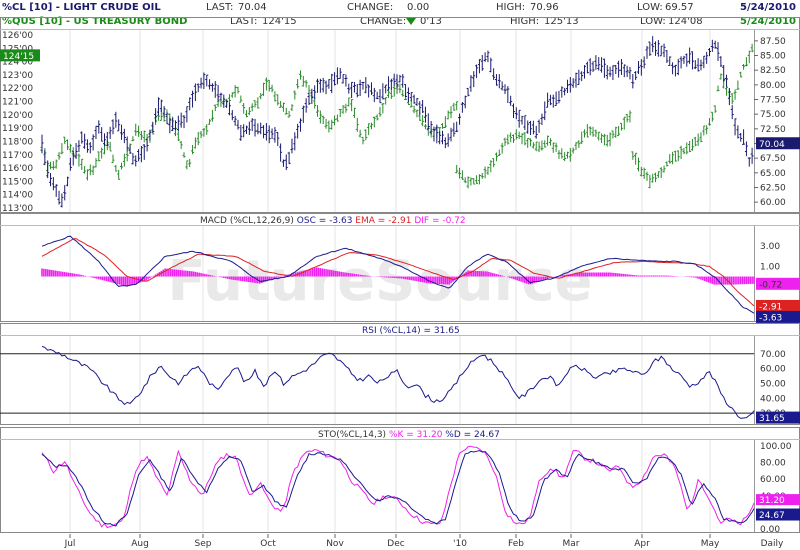  Describe the element at coordinates (17, 182) in the screenshot. I see `left-tick-11: 115'00` at that location.